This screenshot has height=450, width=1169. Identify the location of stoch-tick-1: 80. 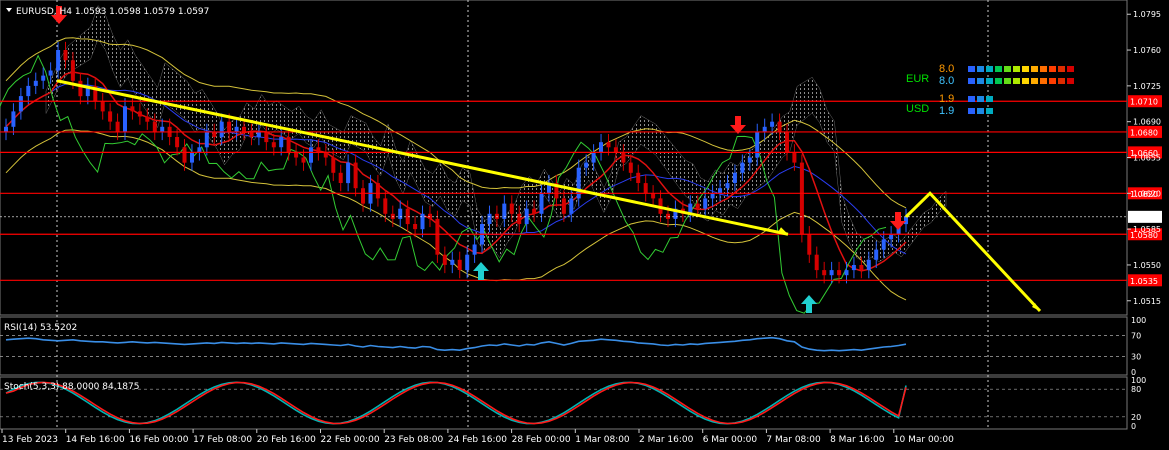
(1136, 389).